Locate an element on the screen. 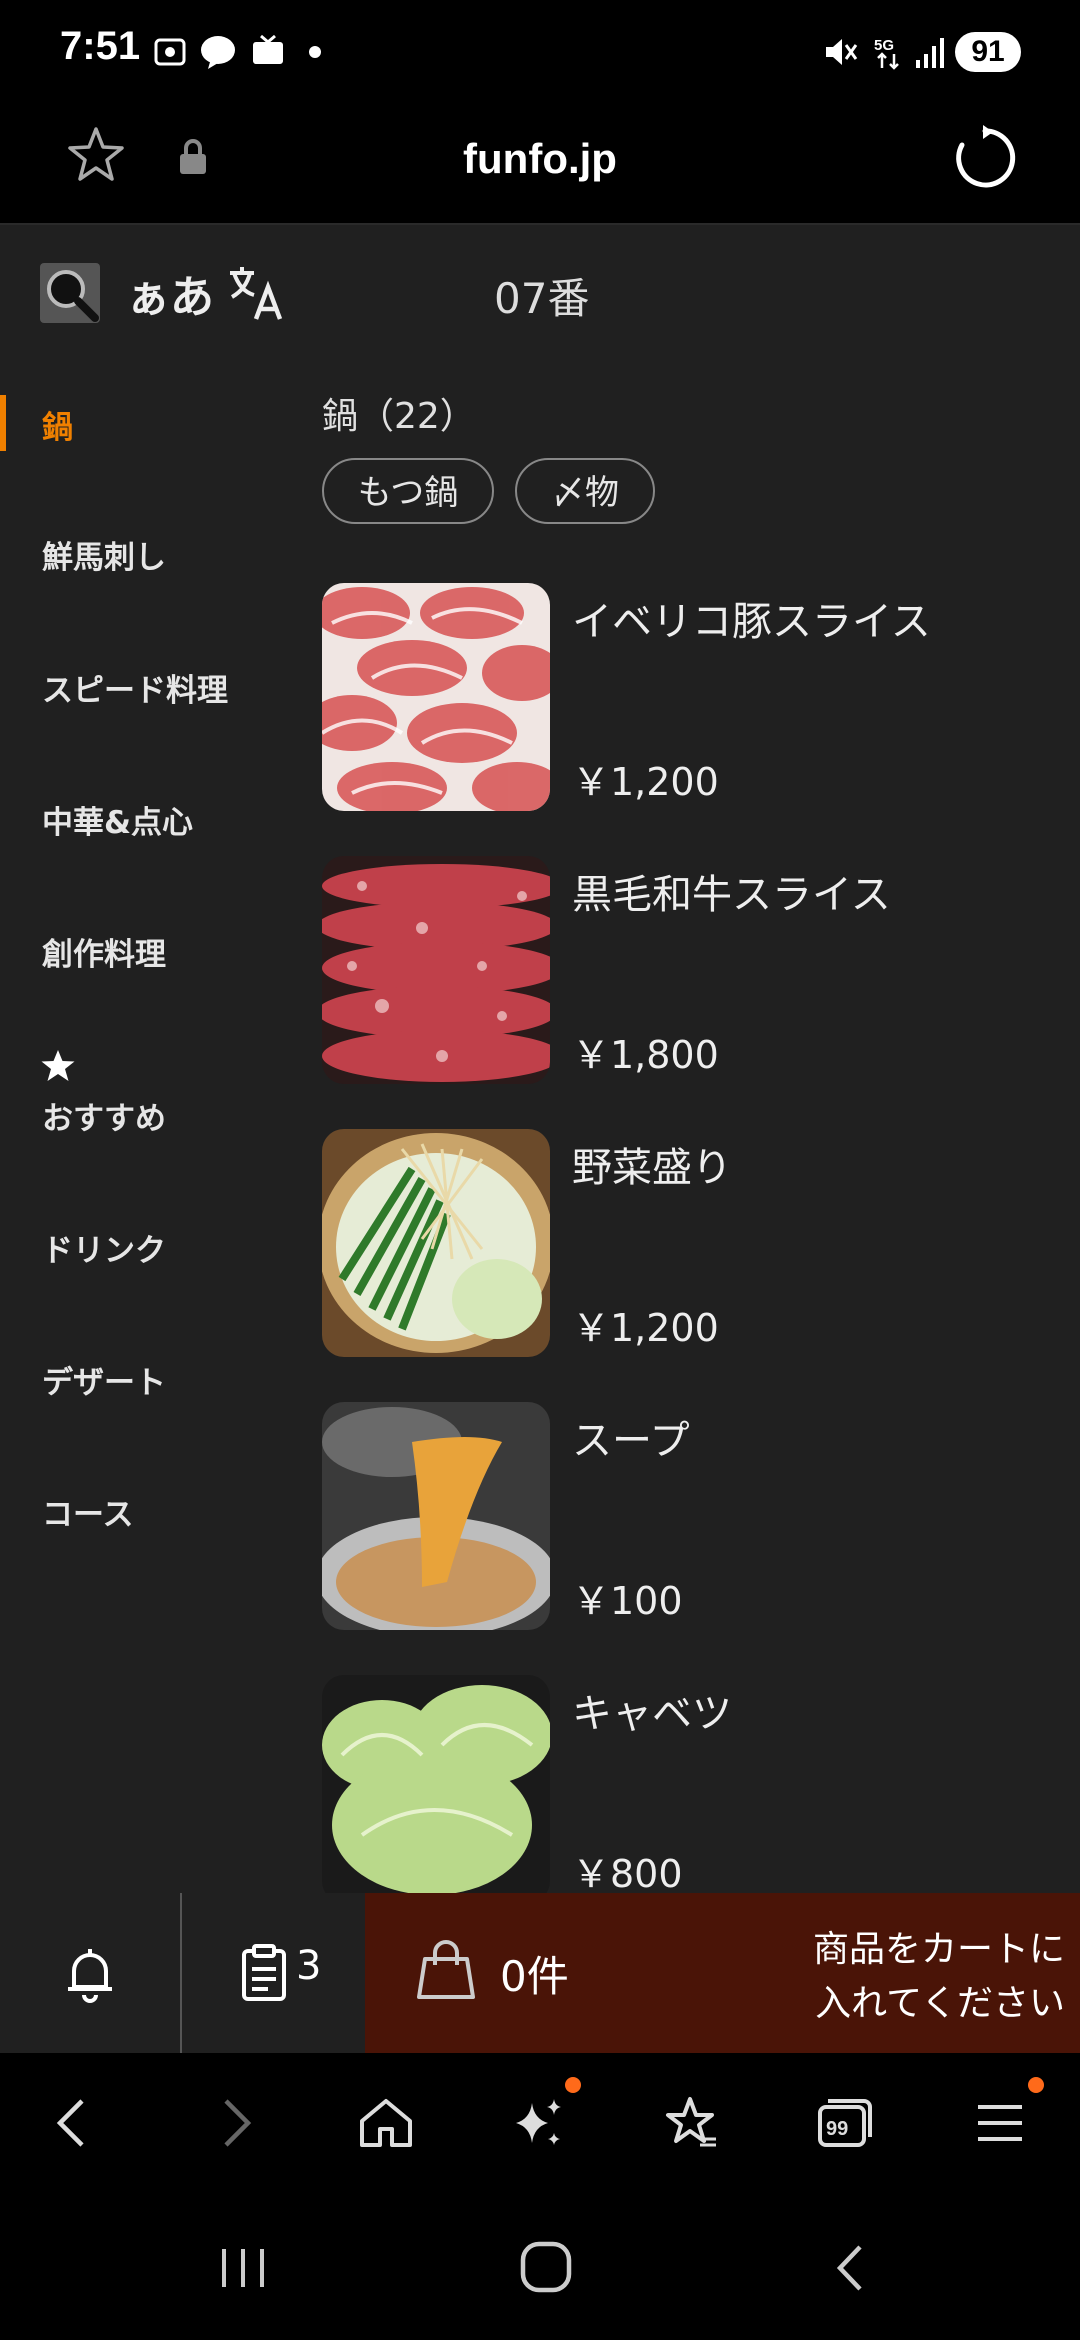 This screenshot has height=2340, width=1080. screenshot-icon is located at coordinates (170, 52).